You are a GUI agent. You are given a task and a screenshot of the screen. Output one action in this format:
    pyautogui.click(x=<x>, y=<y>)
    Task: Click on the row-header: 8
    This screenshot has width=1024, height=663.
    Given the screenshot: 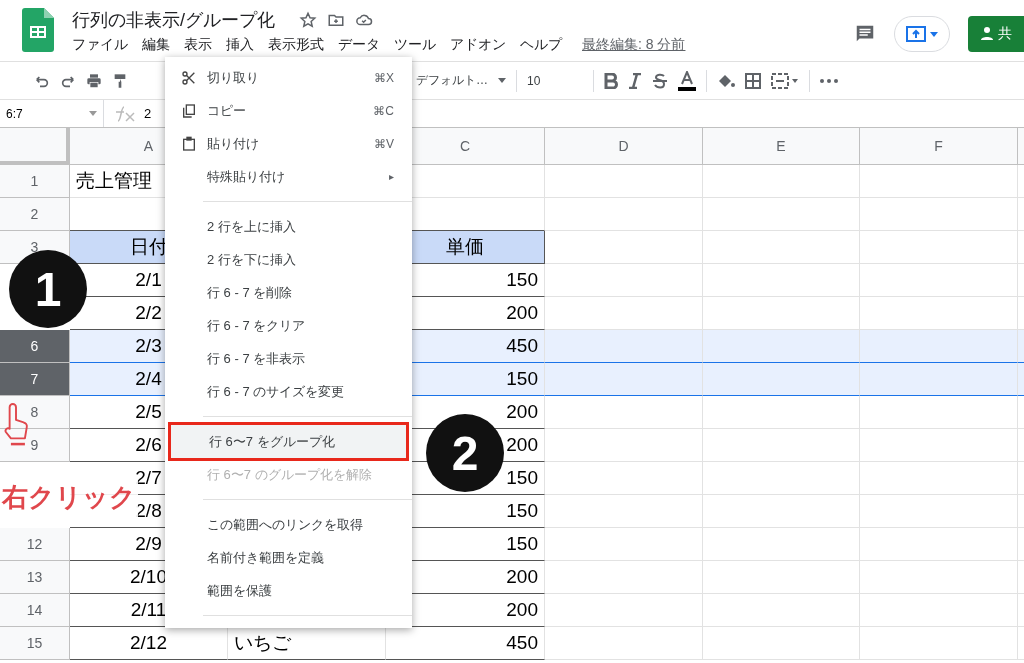 What is the action you would take?
    pyautogui.click(x=35, y=412)
    